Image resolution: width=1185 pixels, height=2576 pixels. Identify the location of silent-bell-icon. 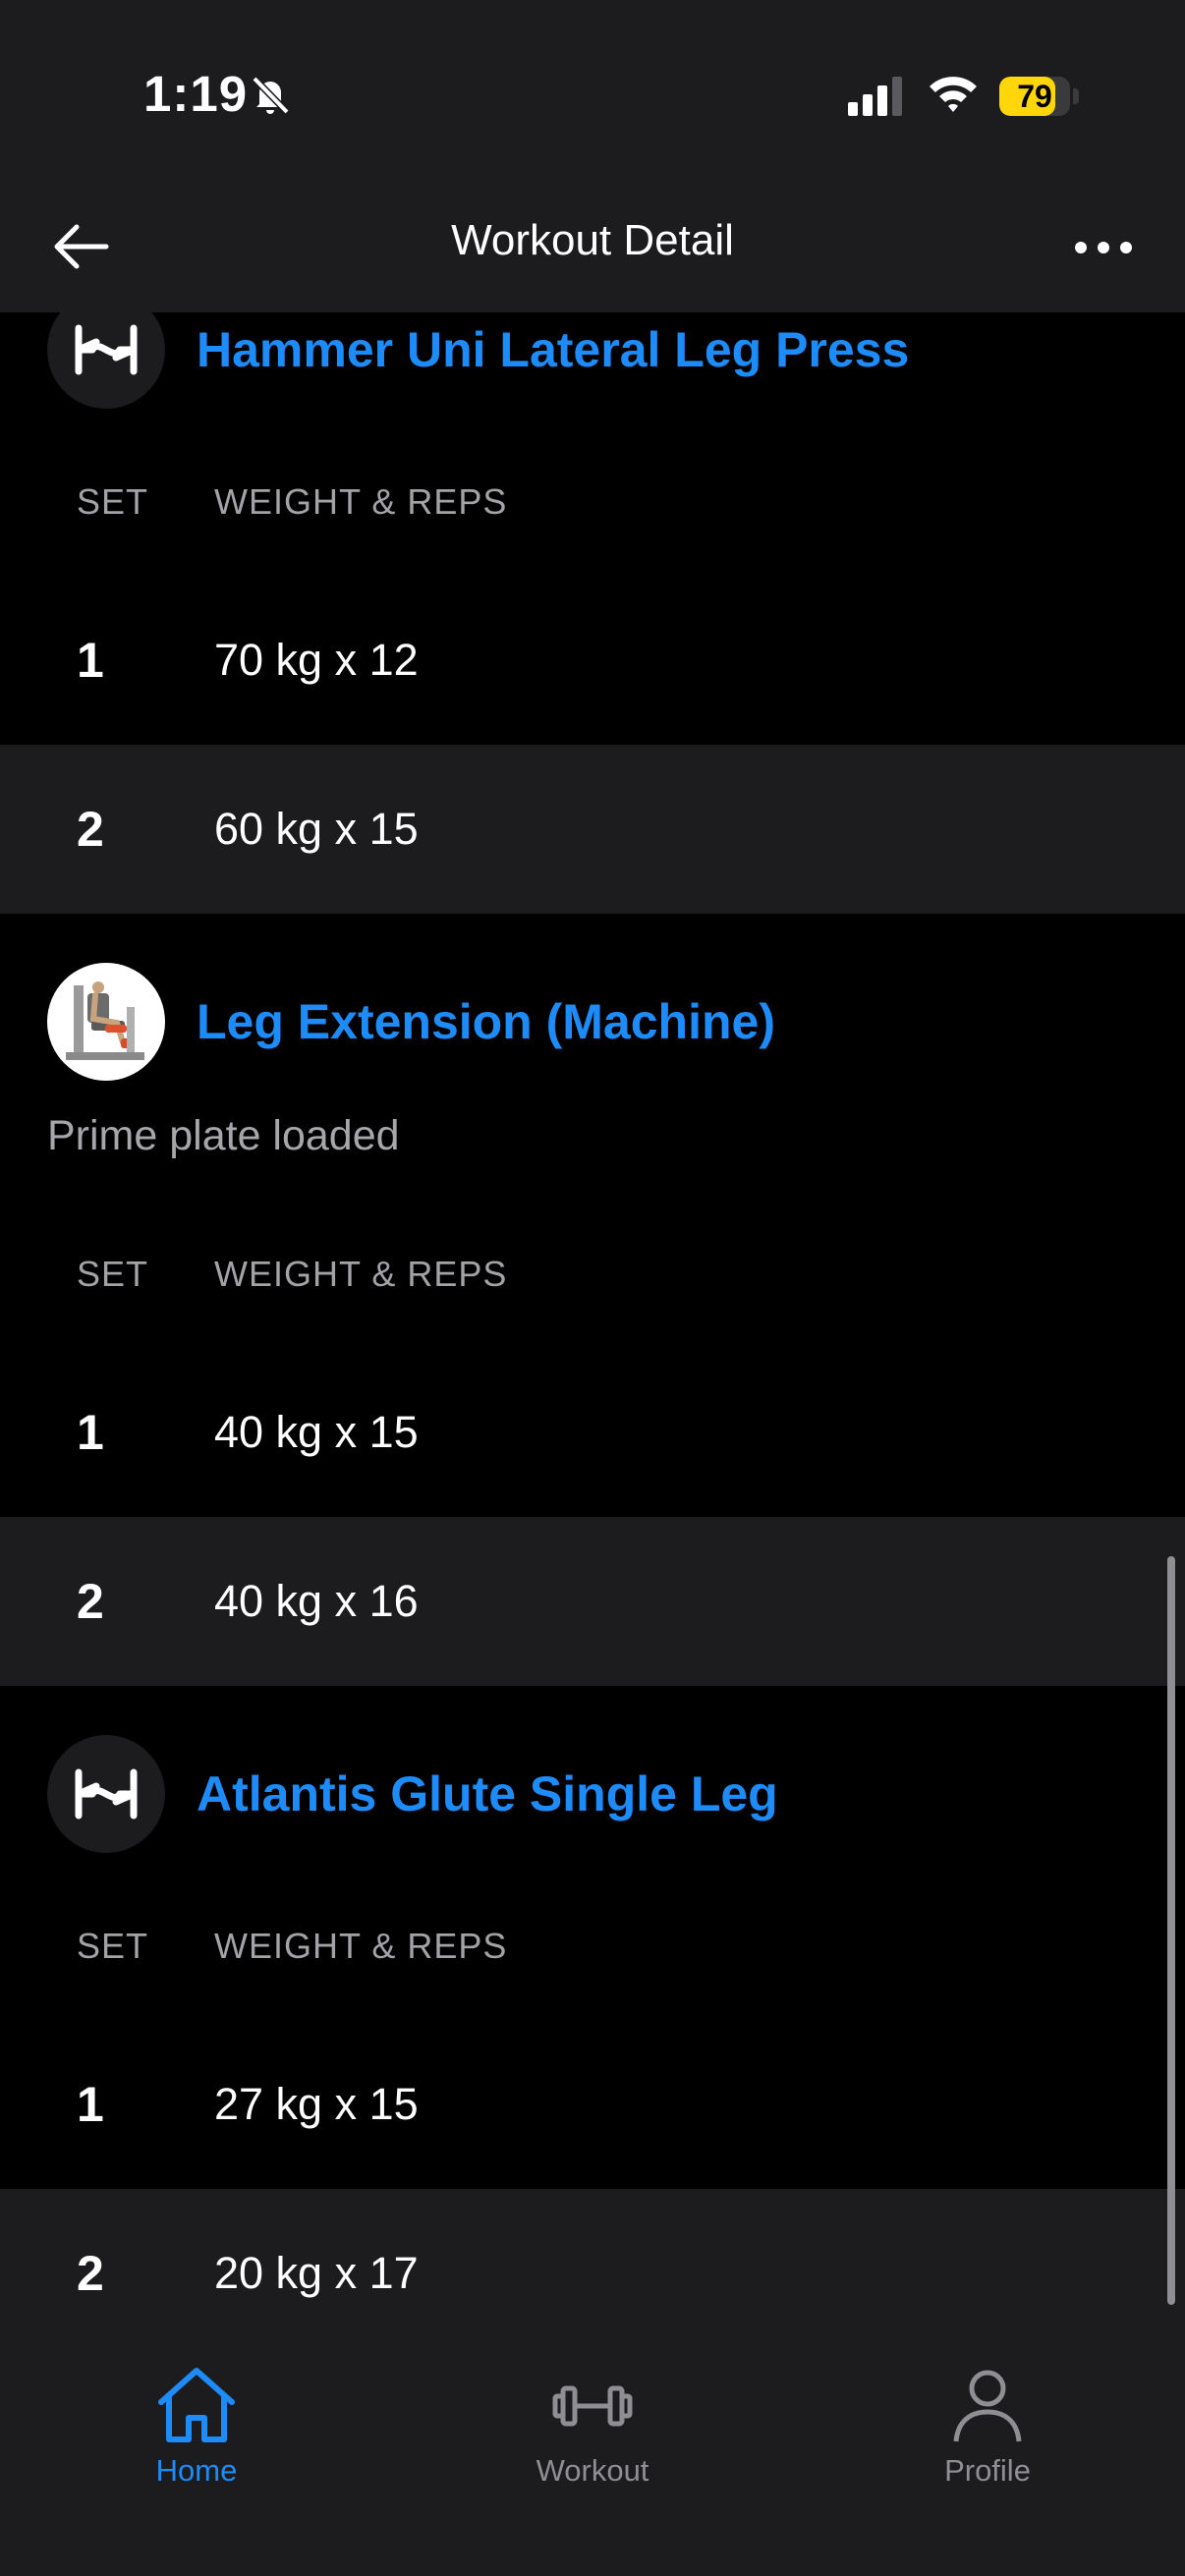
(271, 95).